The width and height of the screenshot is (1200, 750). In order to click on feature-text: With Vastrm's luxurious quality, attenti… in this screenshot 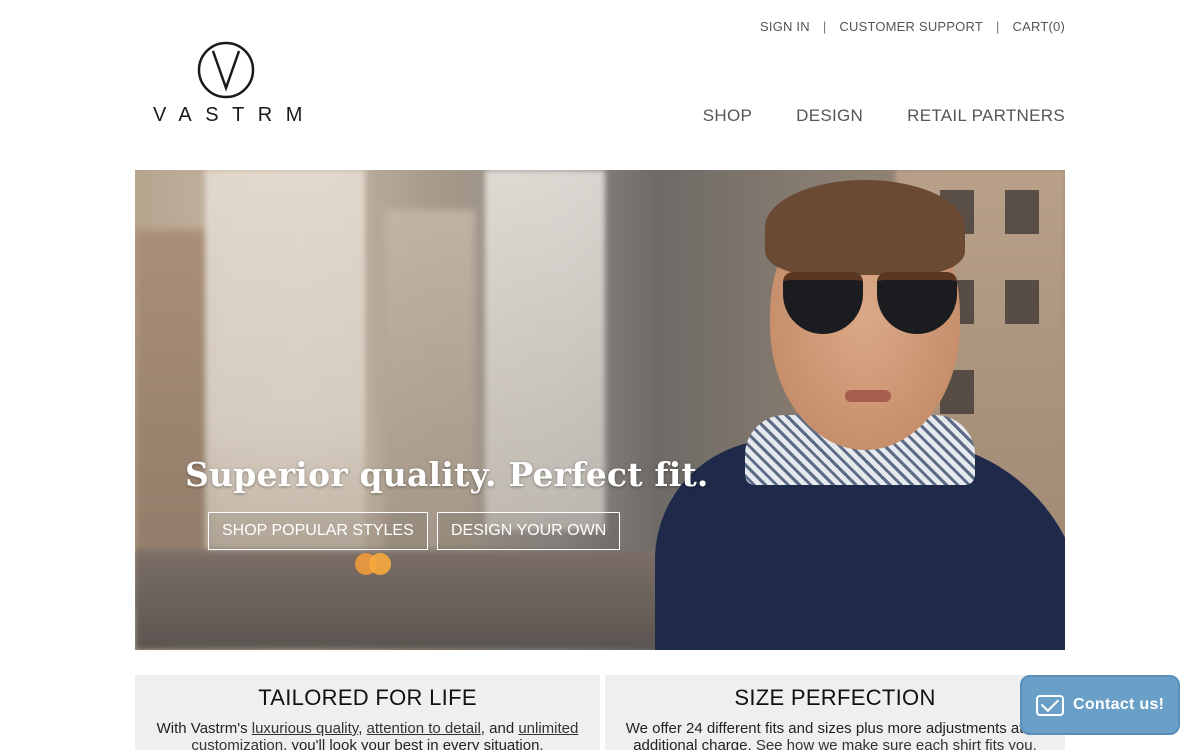, I will do `click(367, 735)`.